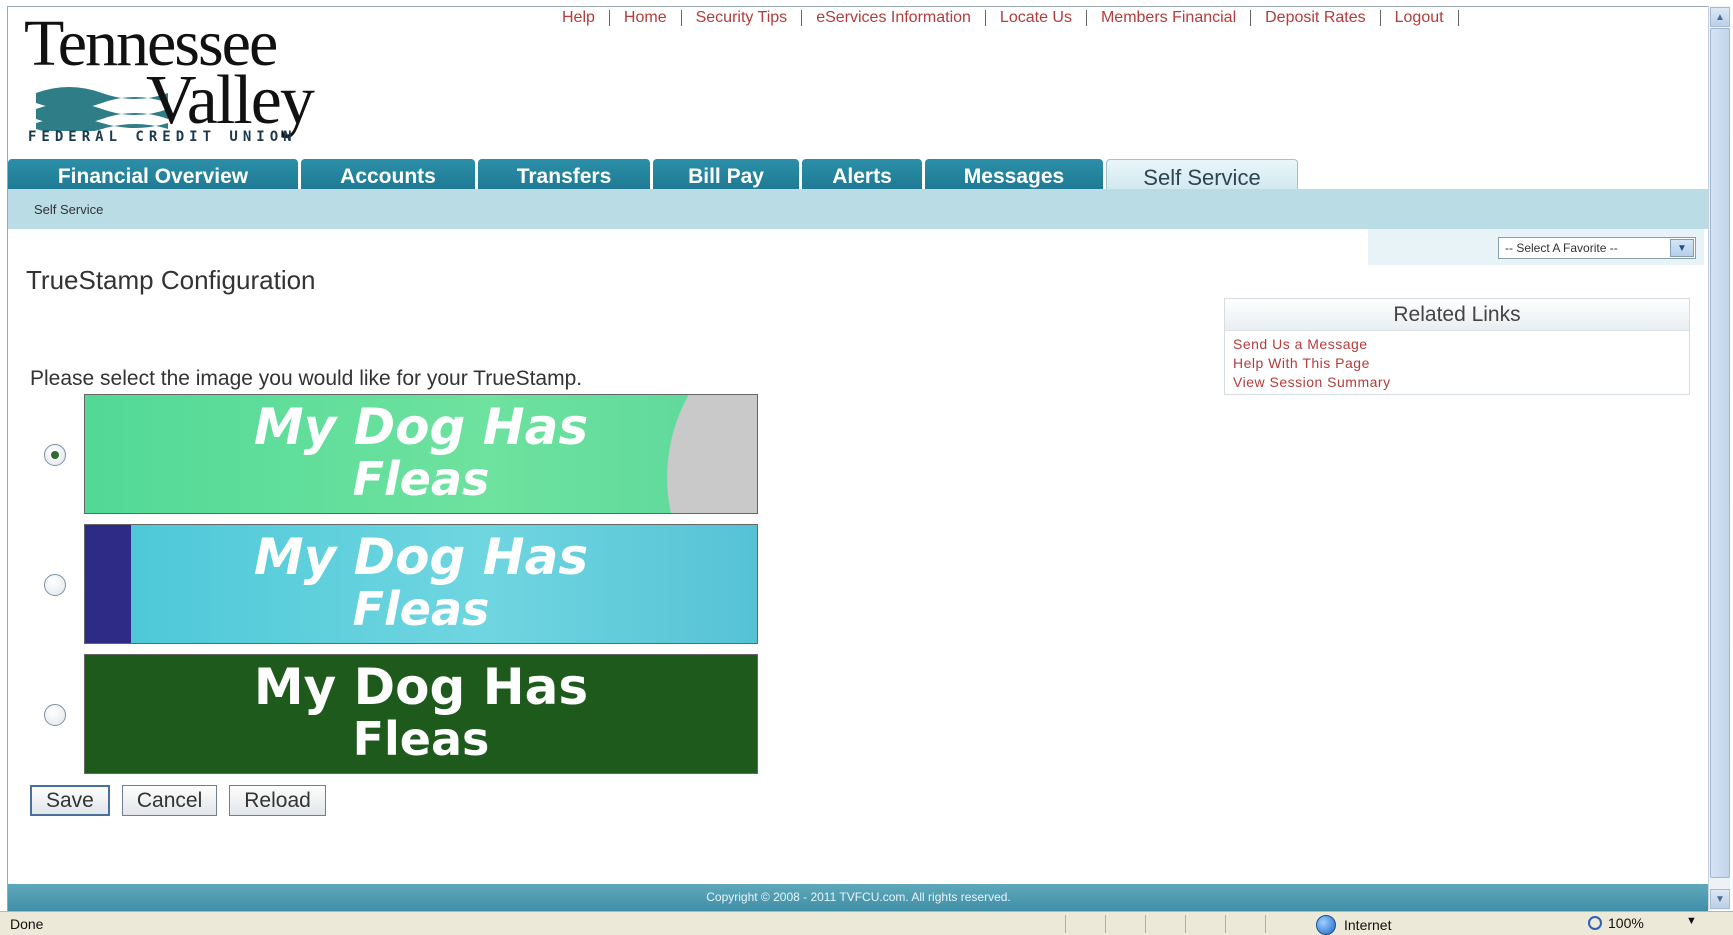 This screenshot has height=935, width=1733. I want to click on reload-button: Reload, so click(277, 800).